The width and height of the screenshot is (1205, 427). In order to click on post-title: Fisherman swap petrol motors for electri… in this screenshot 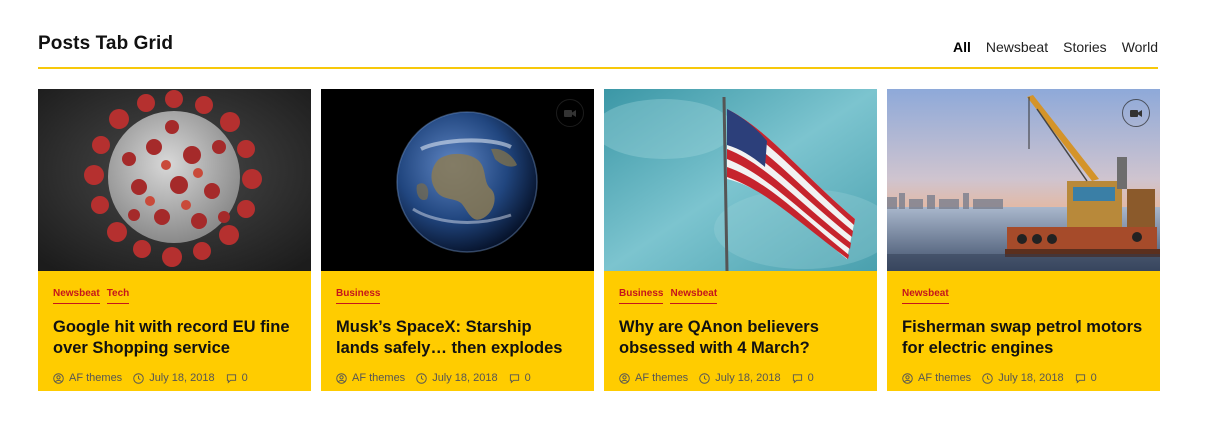, I will do `click(1023, 338)`.